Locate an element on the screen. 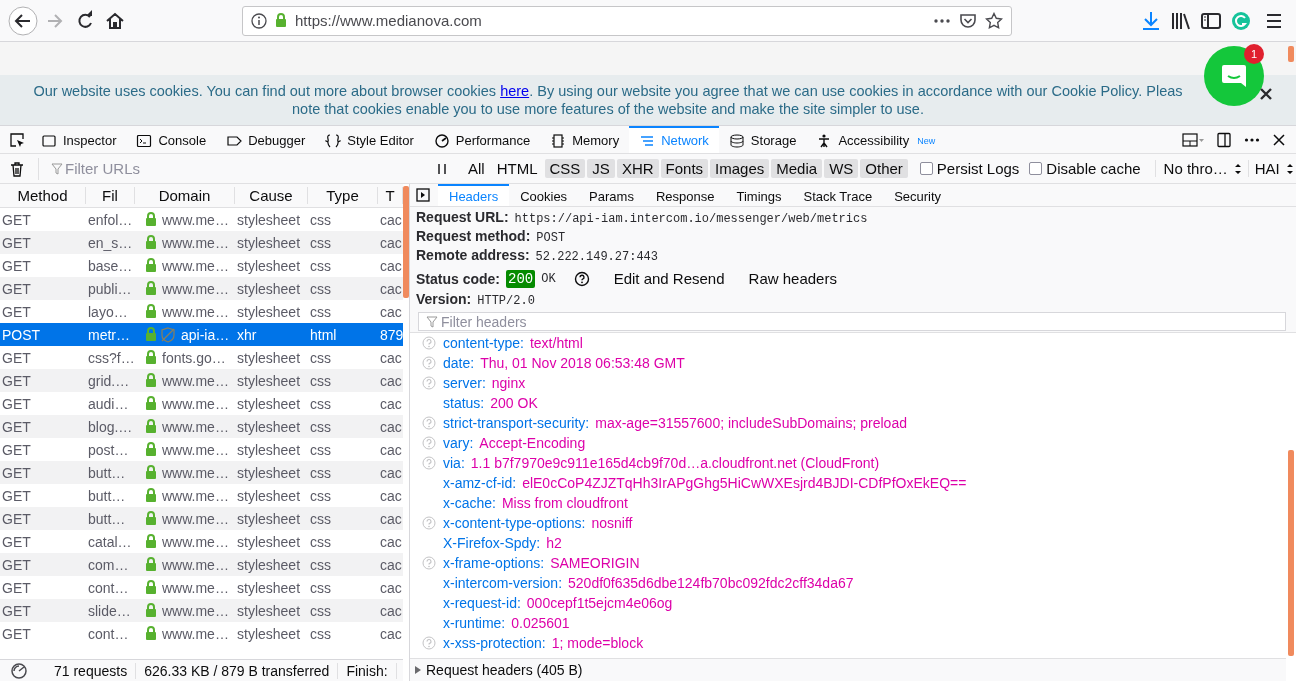  url-field: https://www.medianova.com is located at coordinates (627, 20).